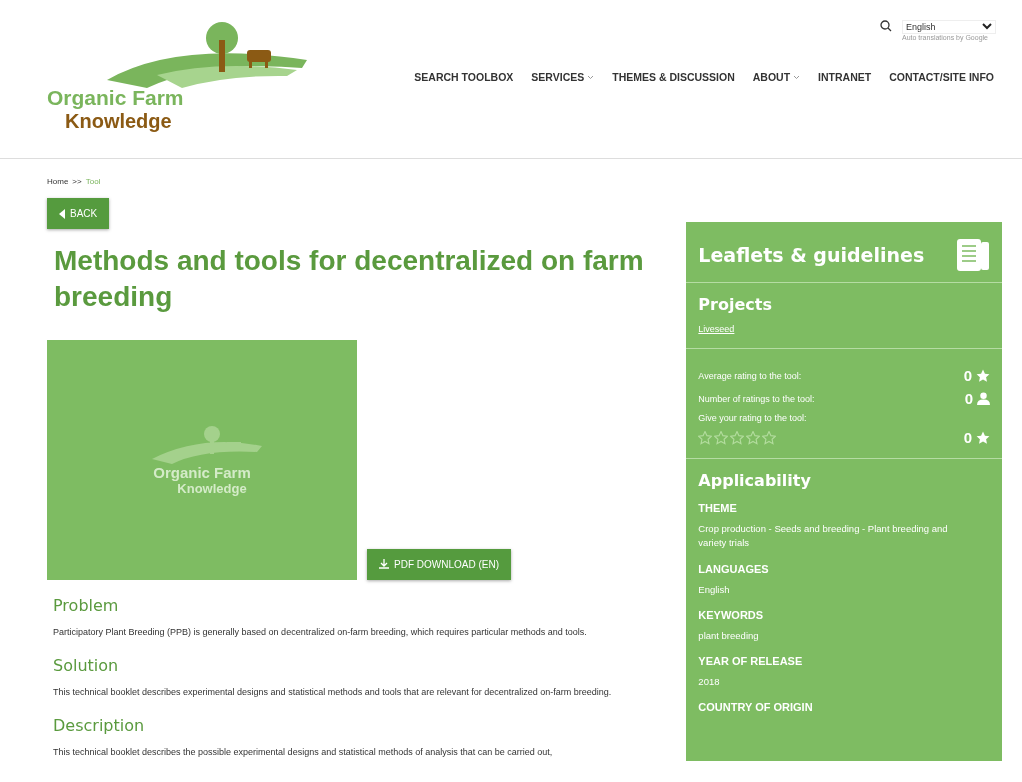 The height and width of the screenshot is (782, 1022). Describe the element at coordinates (673, 77) in the screenshot. I see `nav-link: THEMES & DISCUSSION` at that location.